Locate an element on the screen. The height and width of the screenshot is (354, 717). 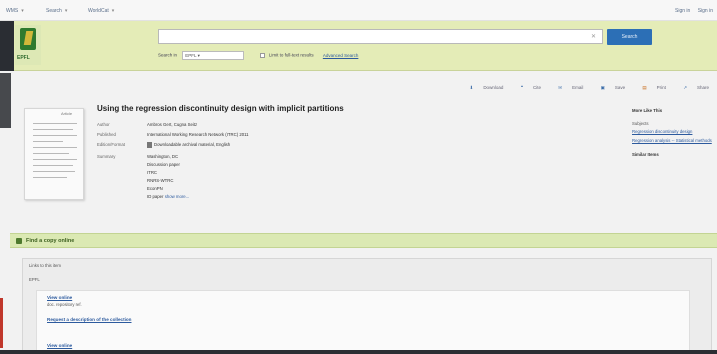
logo-text: EPFL is located at coordinates (23, 58).